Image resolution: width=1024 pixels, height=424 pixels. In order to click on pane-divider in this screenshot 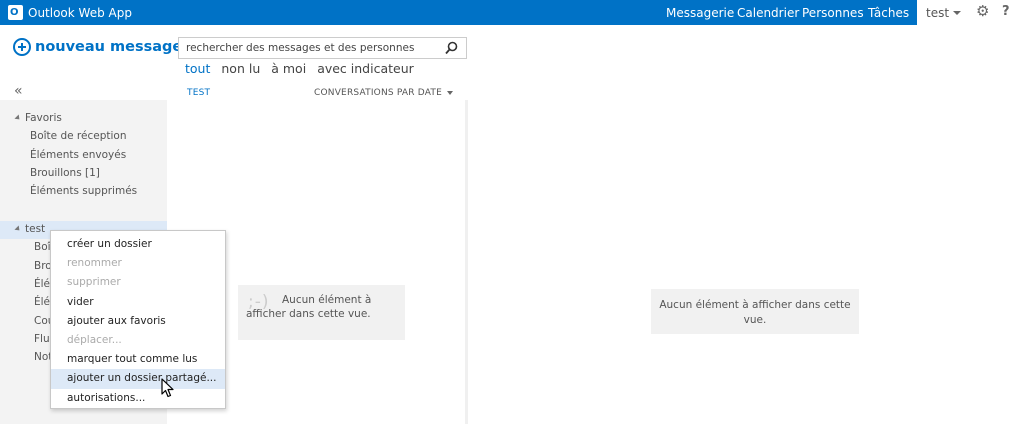, I will do `click(466, 262)`.